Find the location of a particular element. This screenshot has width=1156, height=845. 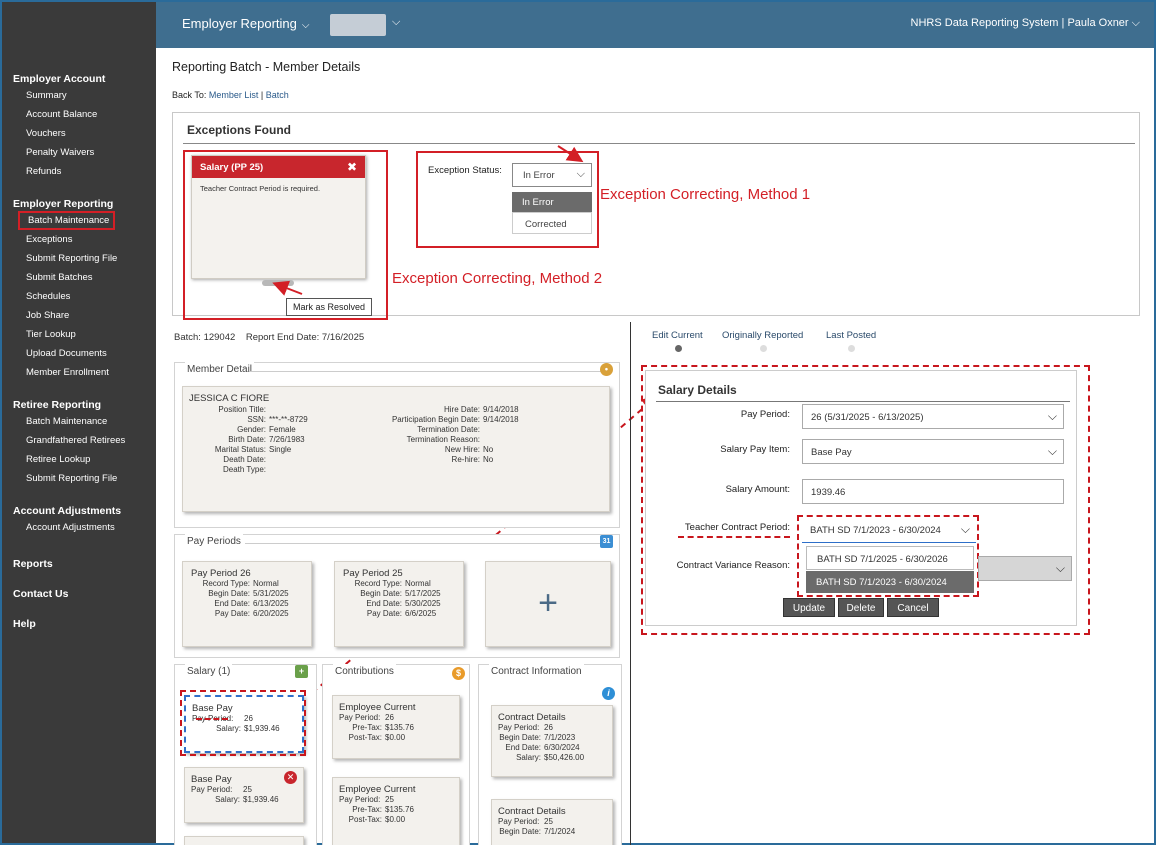

status-option-corrected: Corrected is located at coordinates (552, 223).